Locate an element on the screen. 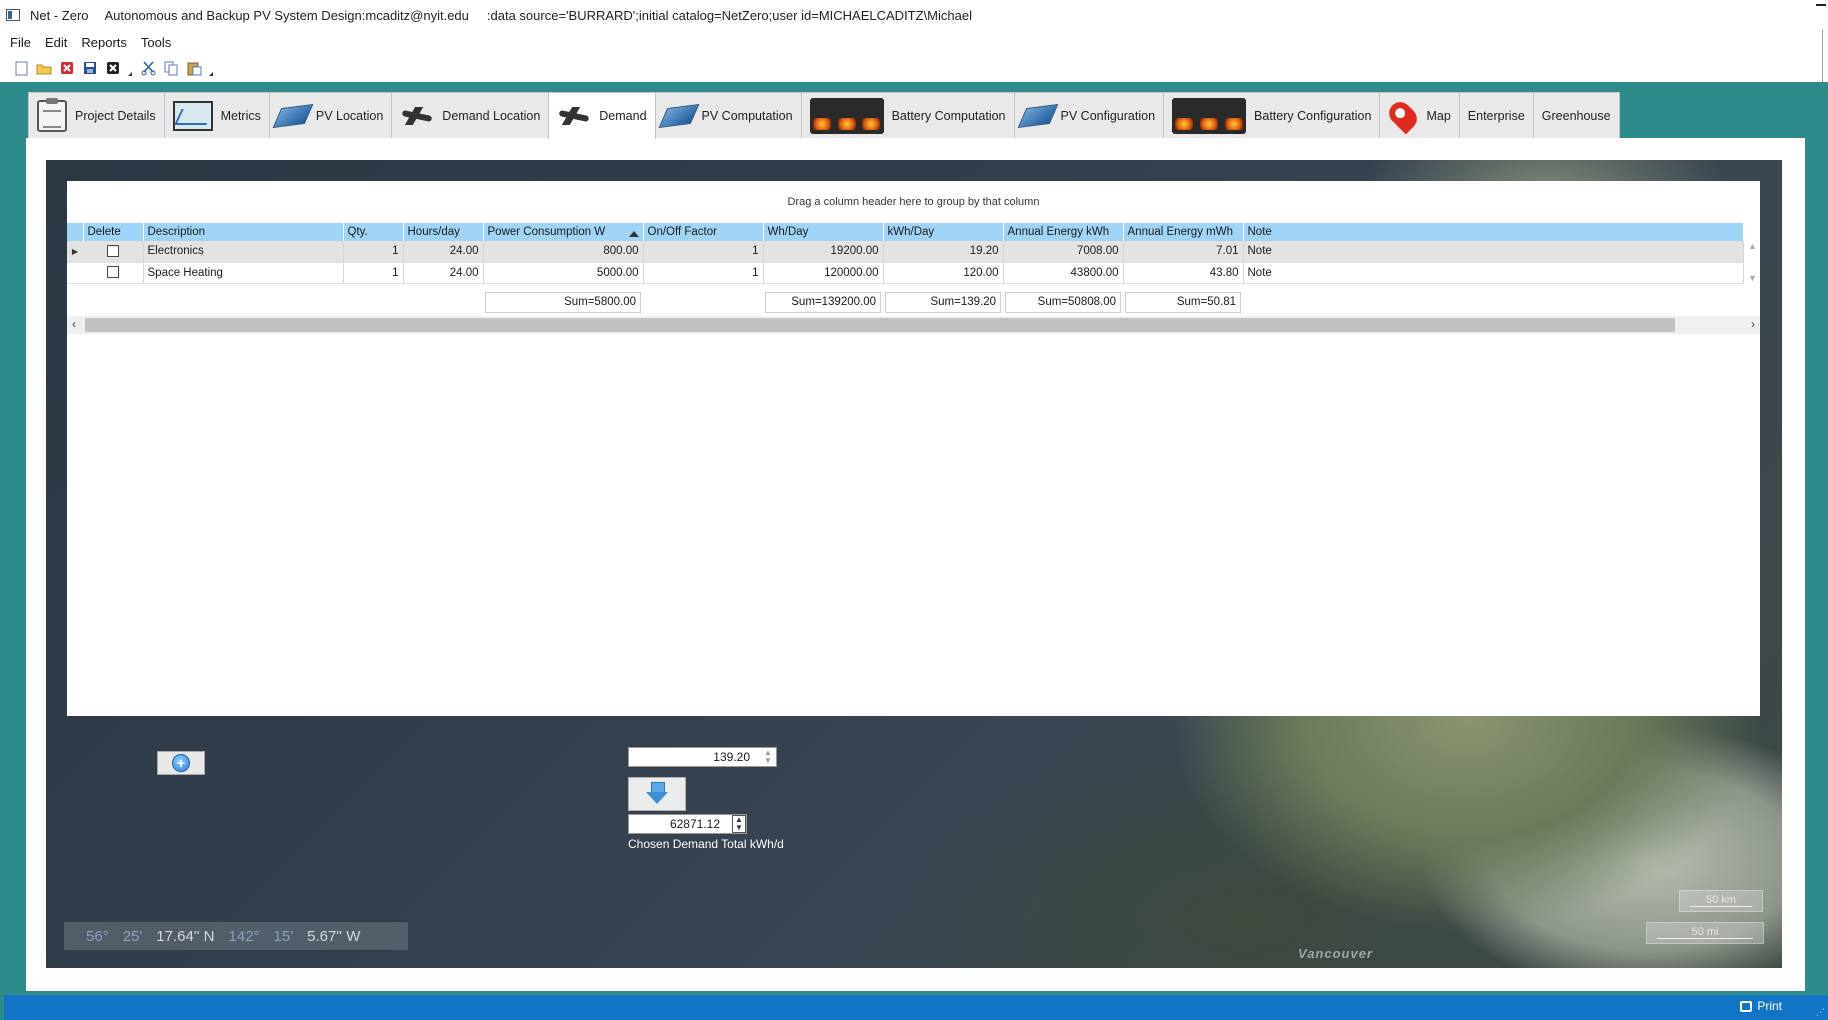  description-cell: Space Heating is located at coordinates (243, 273).